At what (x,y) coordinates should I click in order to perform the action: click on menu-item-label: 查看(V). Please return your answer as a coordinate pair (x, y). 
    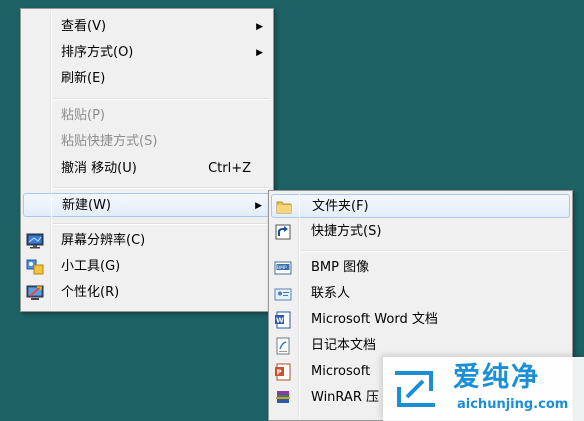
    Looking at the image, I should click on (84, 26).